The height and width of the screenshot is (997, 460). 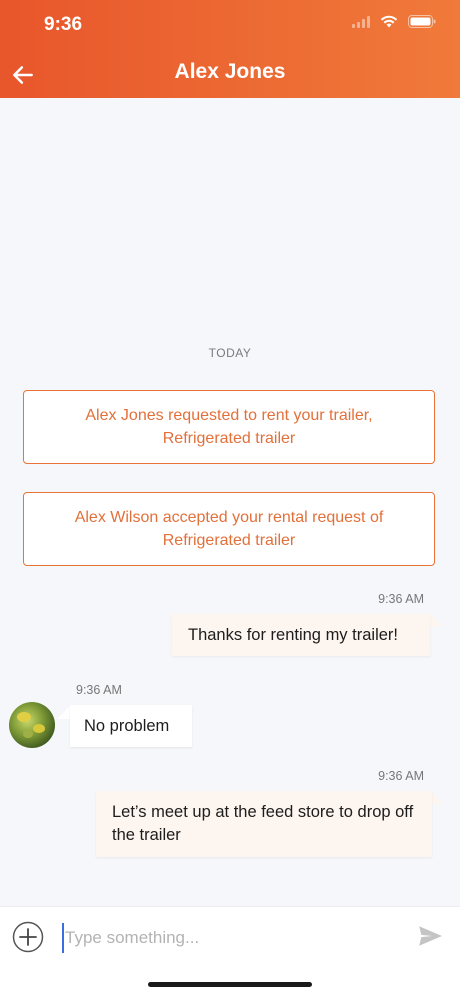 What do you see at coordinates (230, 353) in the screenshot?
I see `day-separator: TODAY` at bounding box center [230, 353].